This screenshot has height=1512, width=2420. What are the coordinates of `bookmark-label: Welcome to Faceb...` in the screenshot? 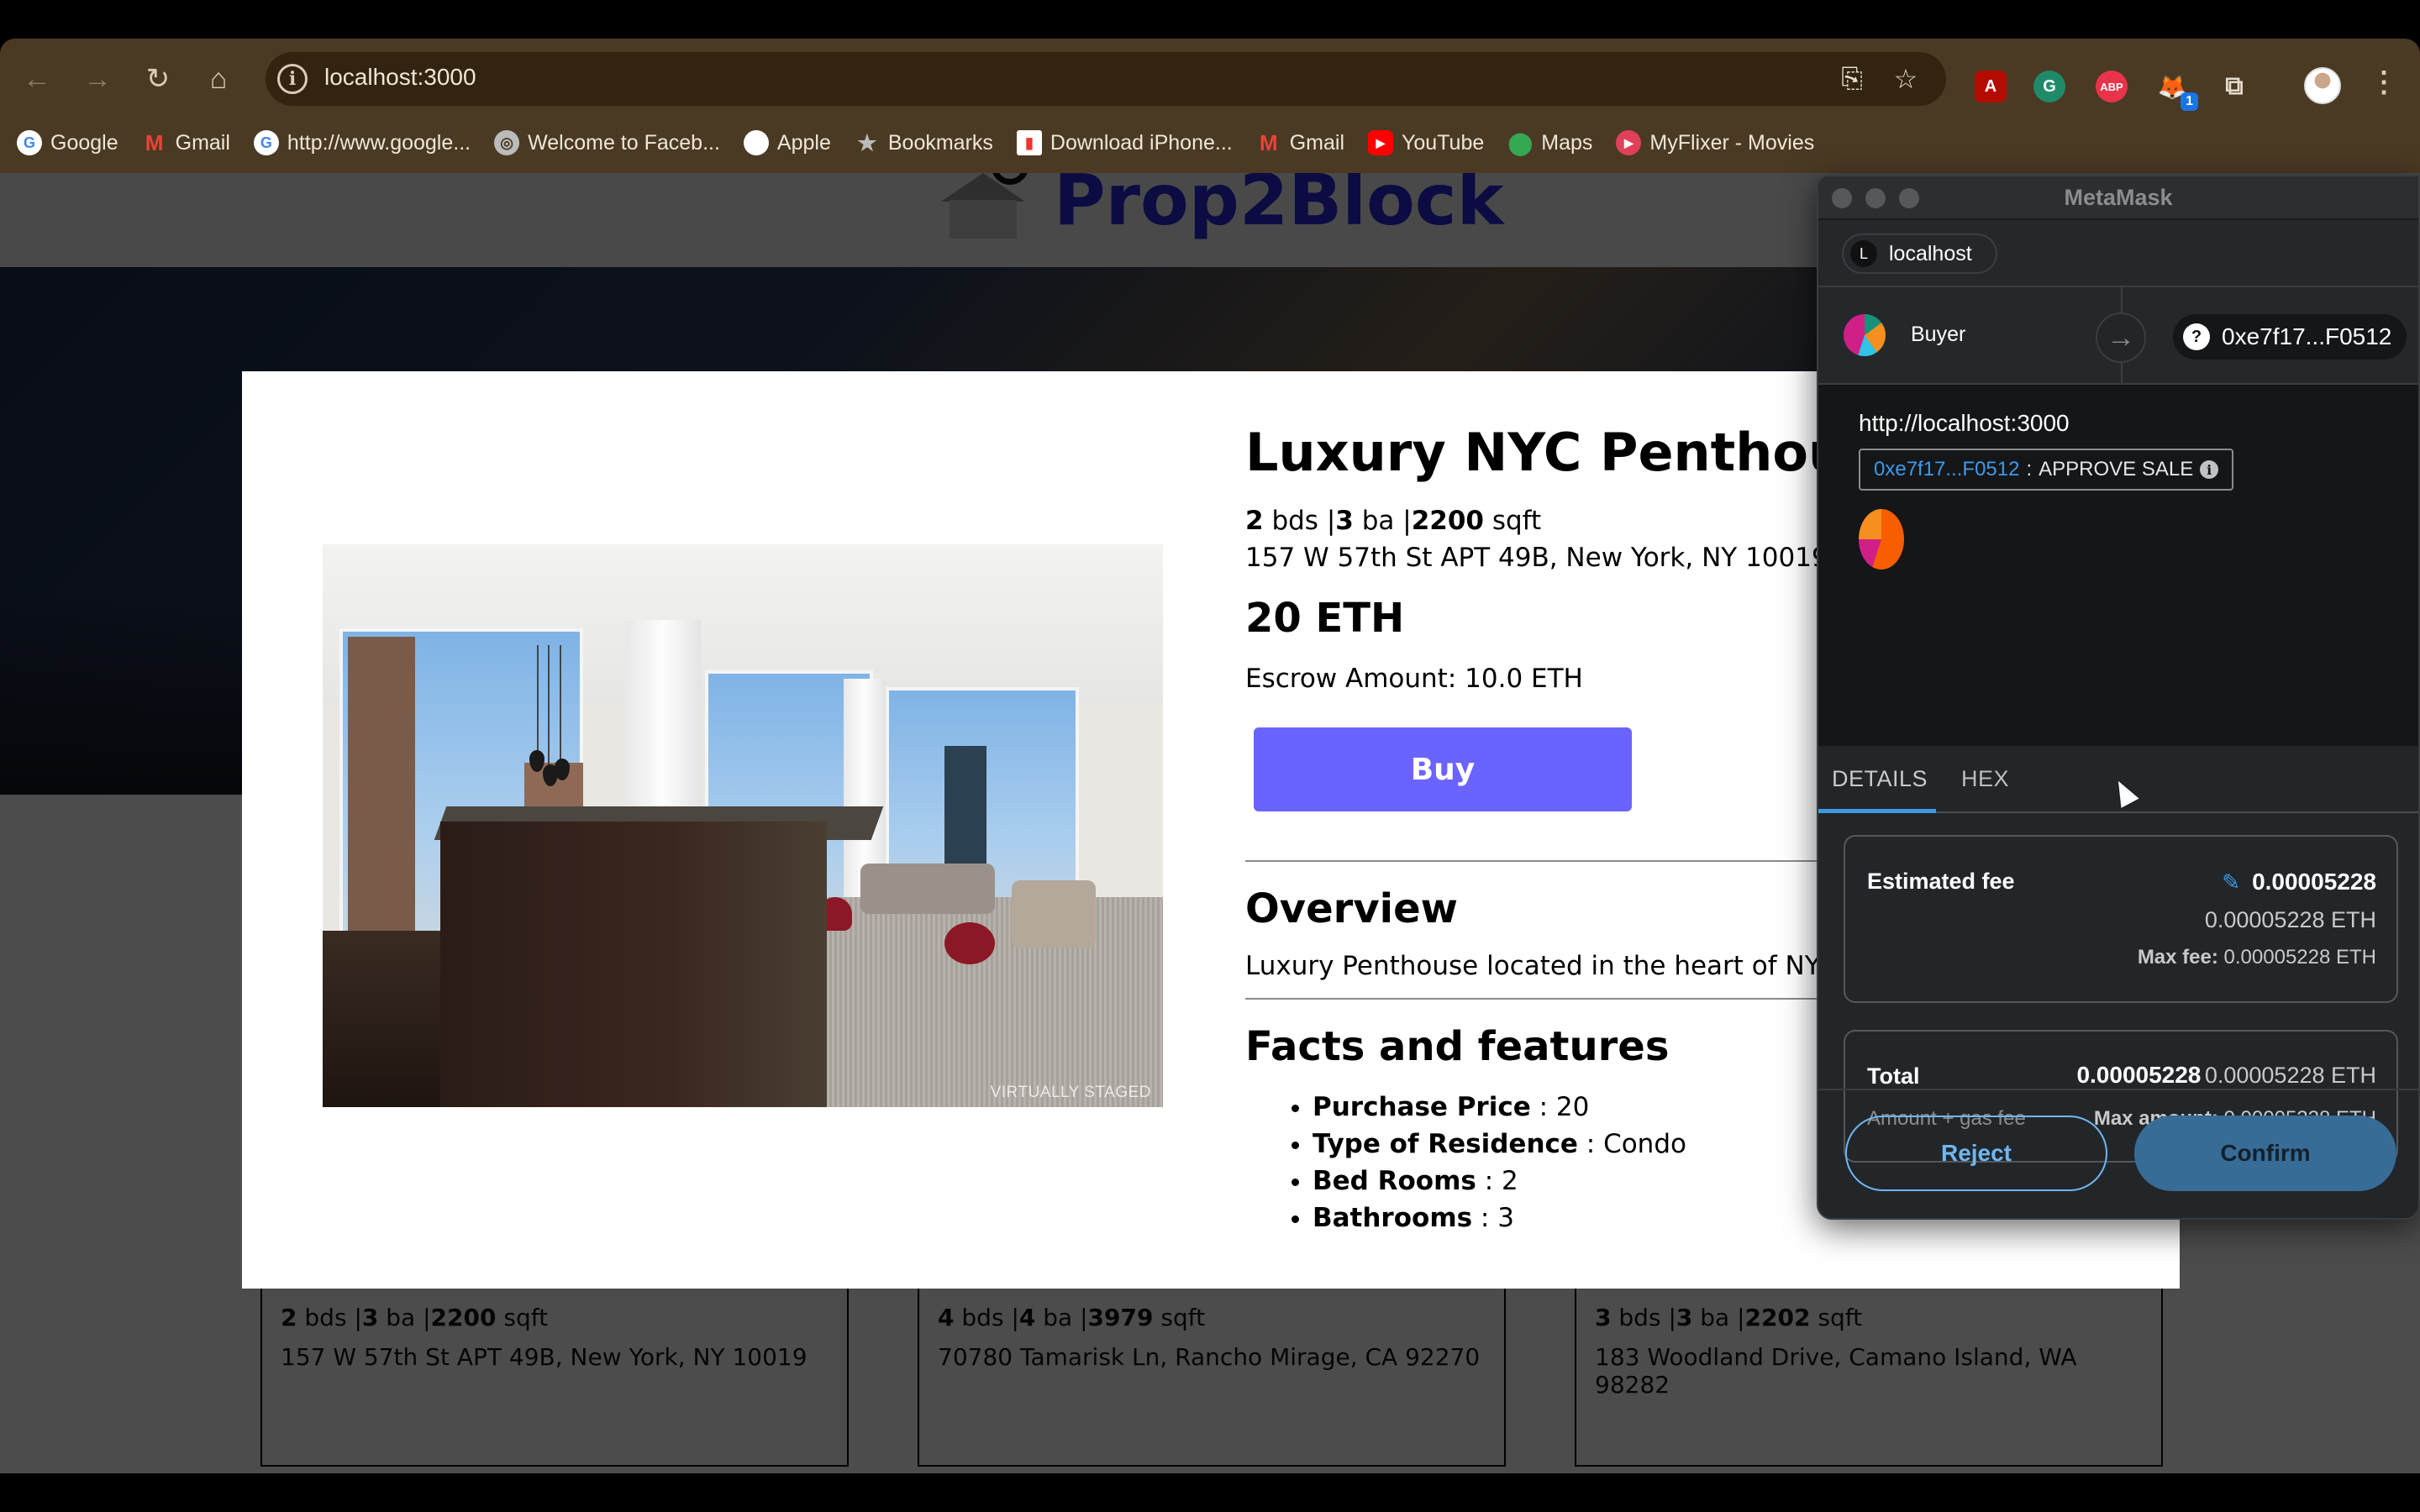 It's located at (624, 142).